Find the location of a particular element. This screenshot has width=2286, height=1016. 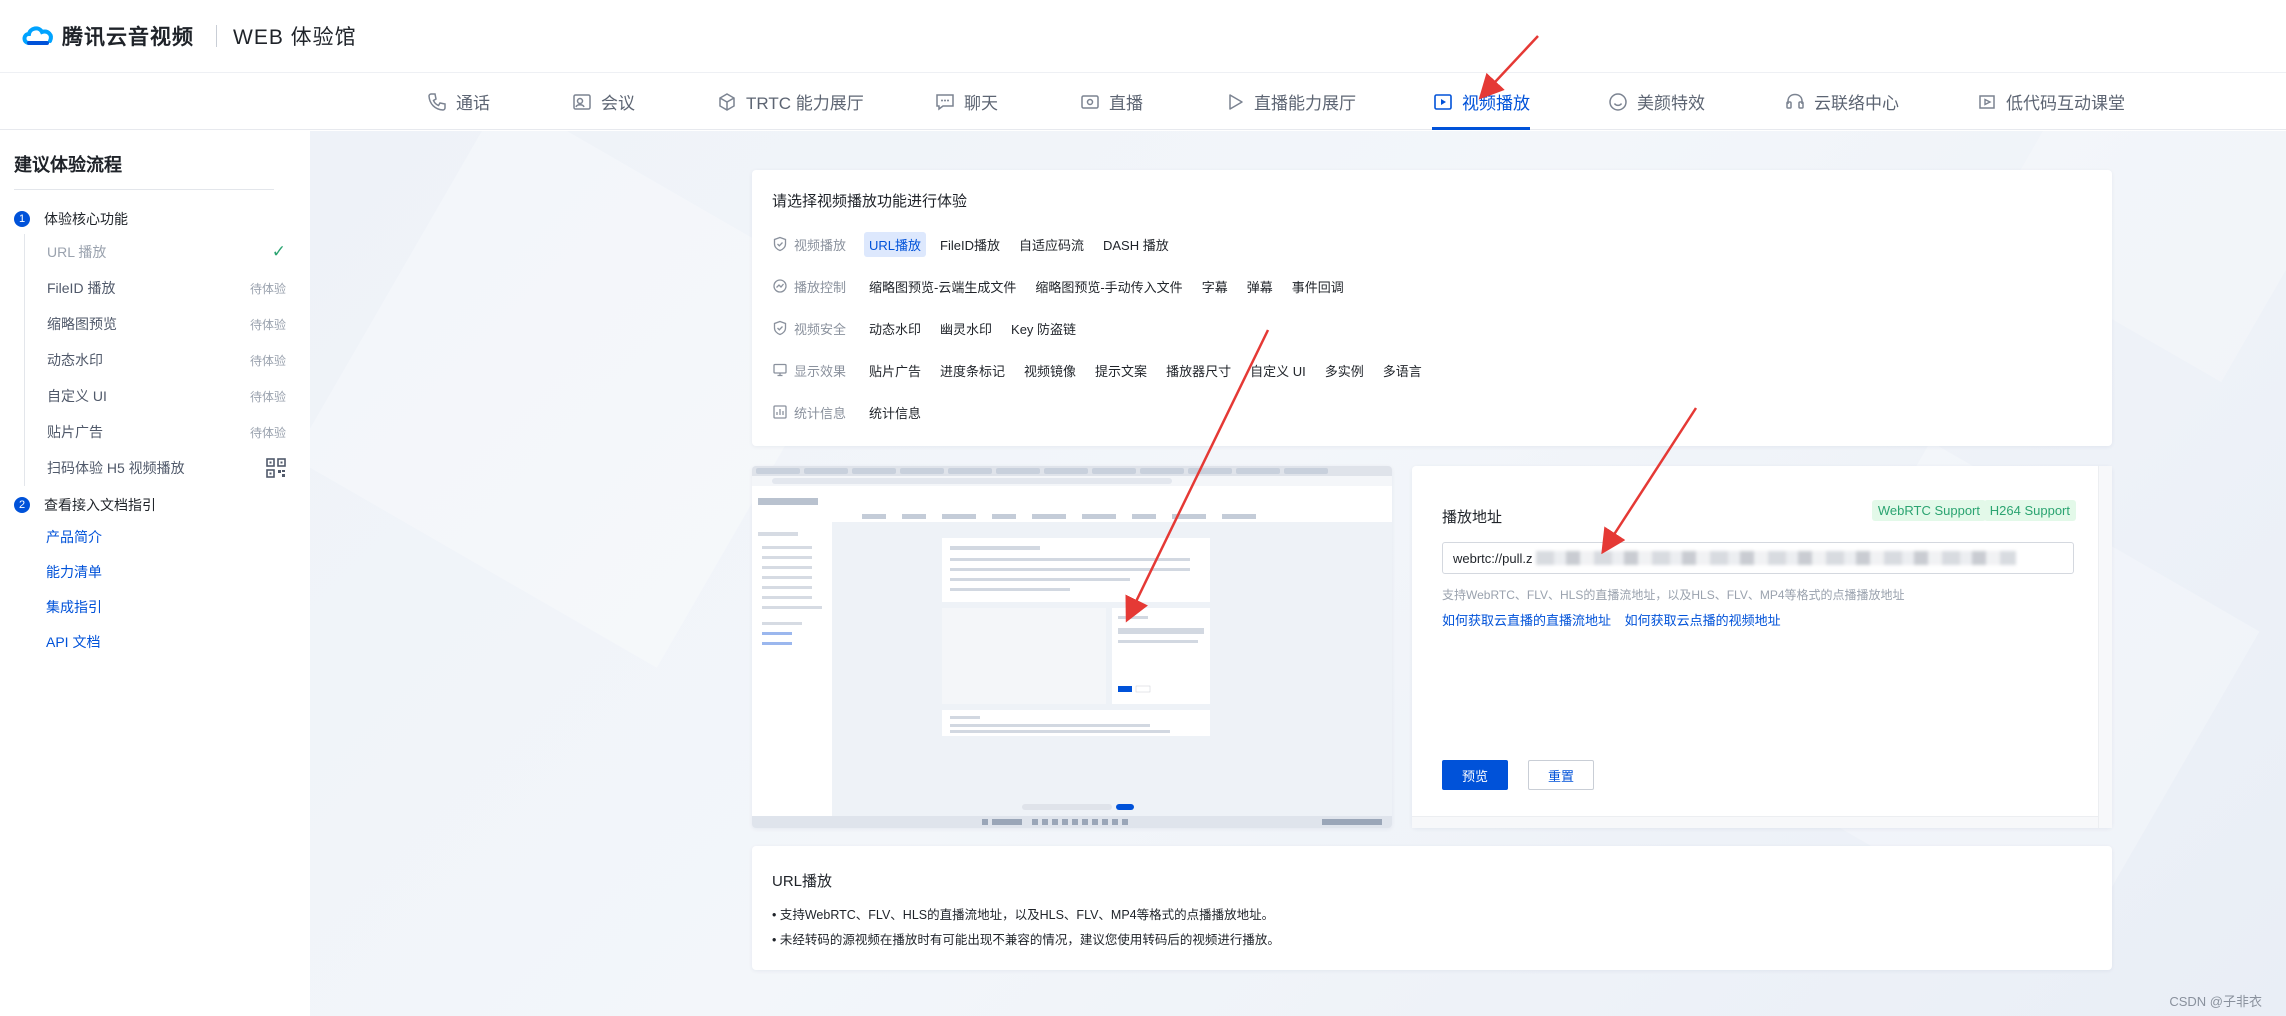

sidebar-item-url-play: URL 播放 ✓ is located at coordinates (166, 252).